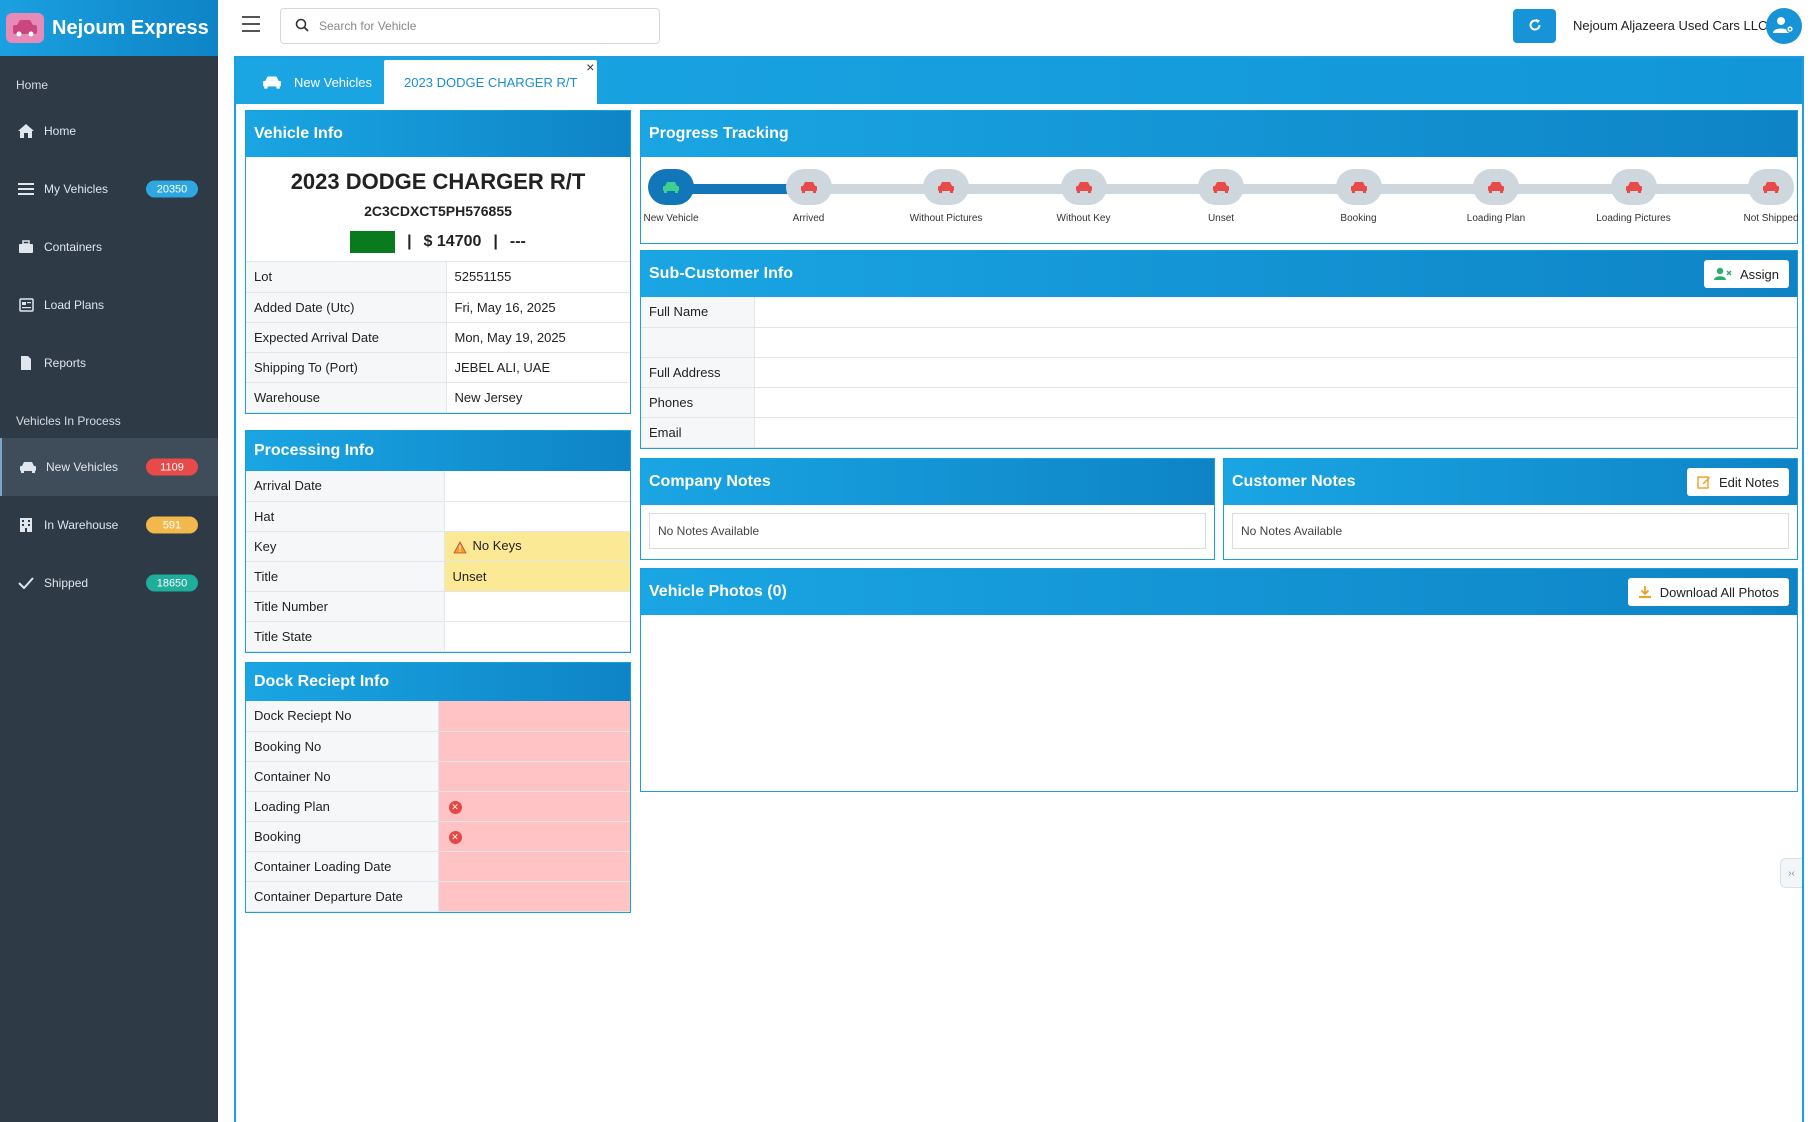  What do you see at coordinates (438, 134) in the screenshot?
I see `card-title: Vehicle Info` at bounding box center [438, 134].